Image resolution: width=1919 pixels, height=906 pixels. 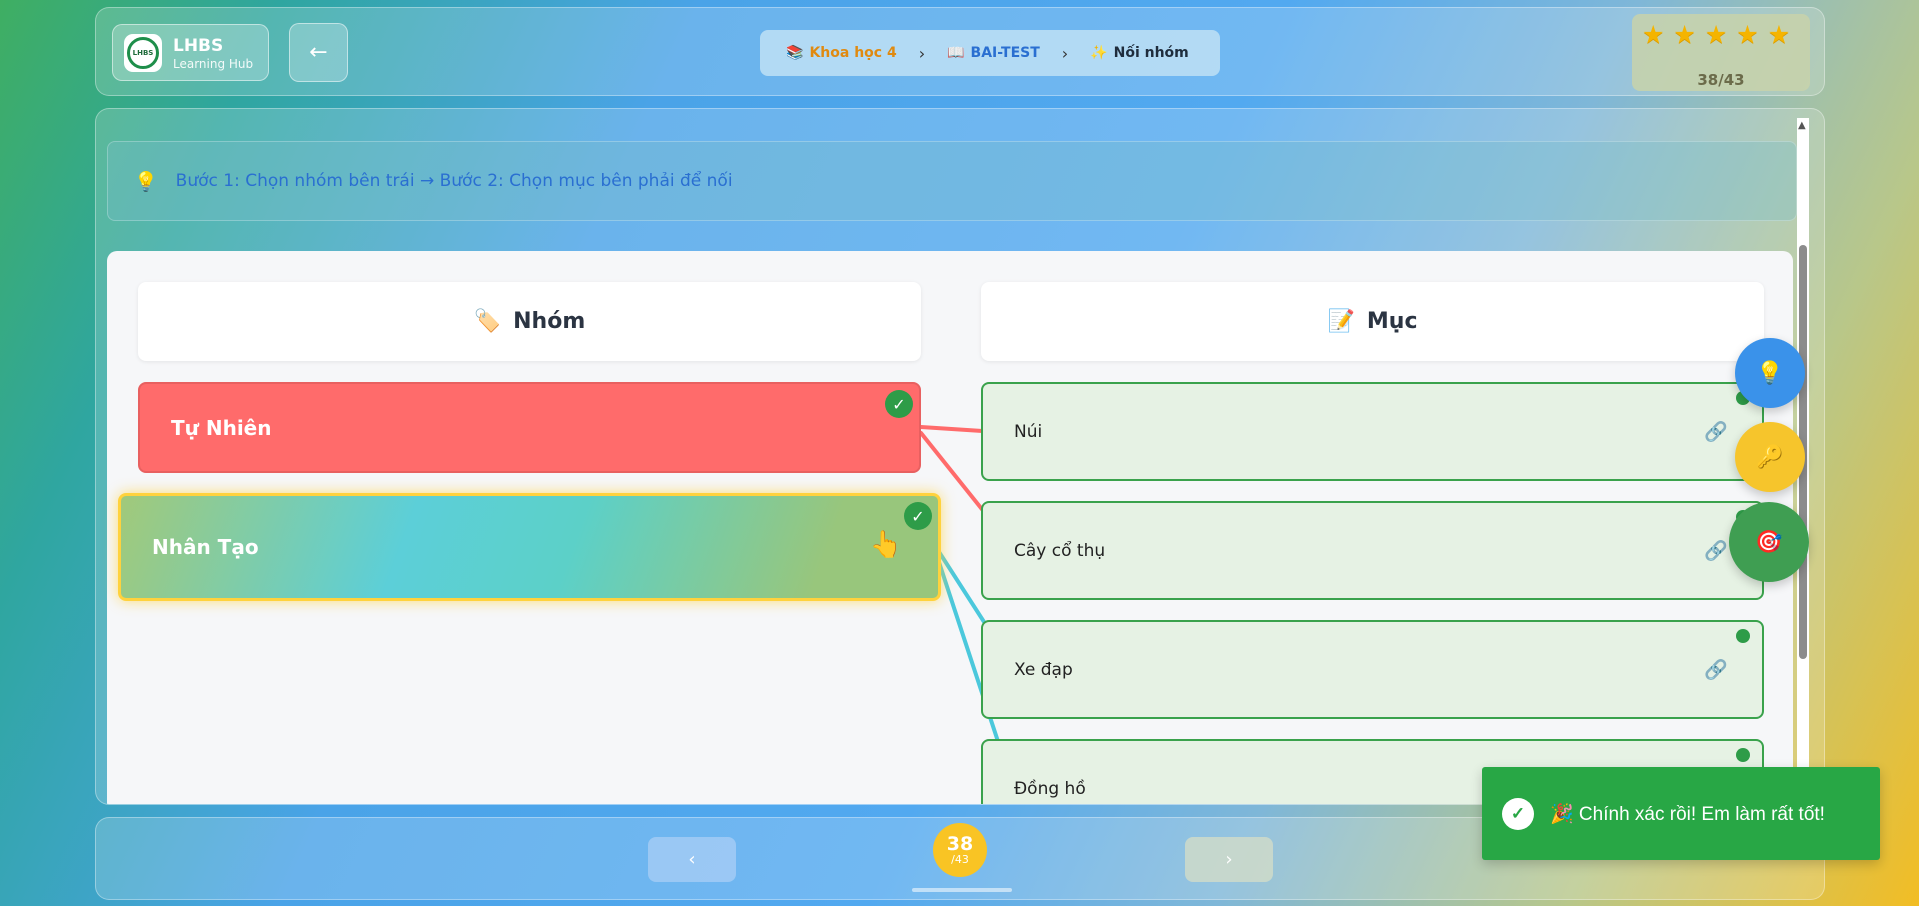 I want to click on score-panel: ★ ★ ★ ★ ★ 38/43, so click(x=1721, y=52).